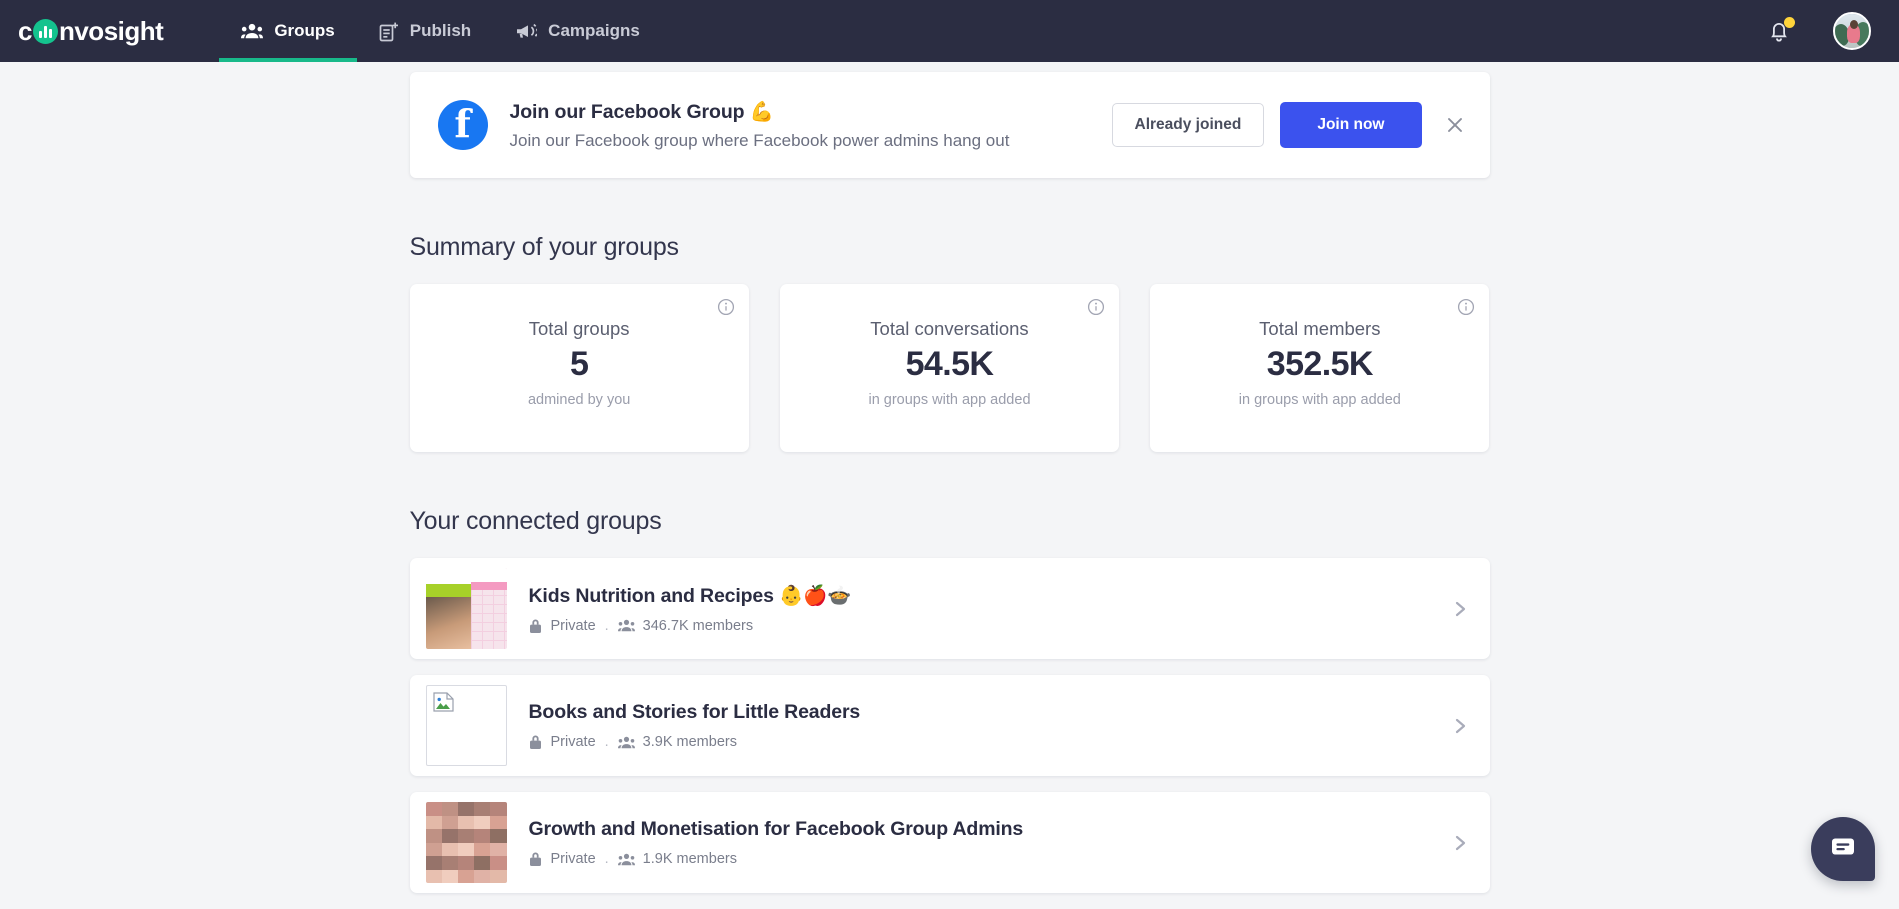 The image size is (1899, 909). Describe the element at coordinates (579, 399) in the screenshot. I see `card-sub: admined by you` at that location.